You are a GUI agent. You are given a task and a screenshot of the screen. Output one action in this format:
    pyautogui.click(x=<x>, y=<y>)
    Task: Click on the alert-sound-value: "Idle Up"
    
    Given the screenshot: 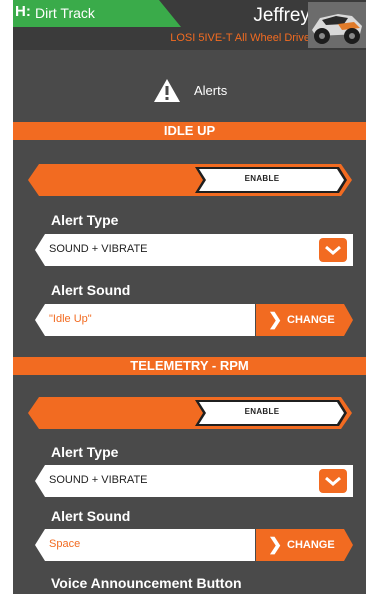 What is the action you would take?
    pyautogui.click(x=70, y=319)
    